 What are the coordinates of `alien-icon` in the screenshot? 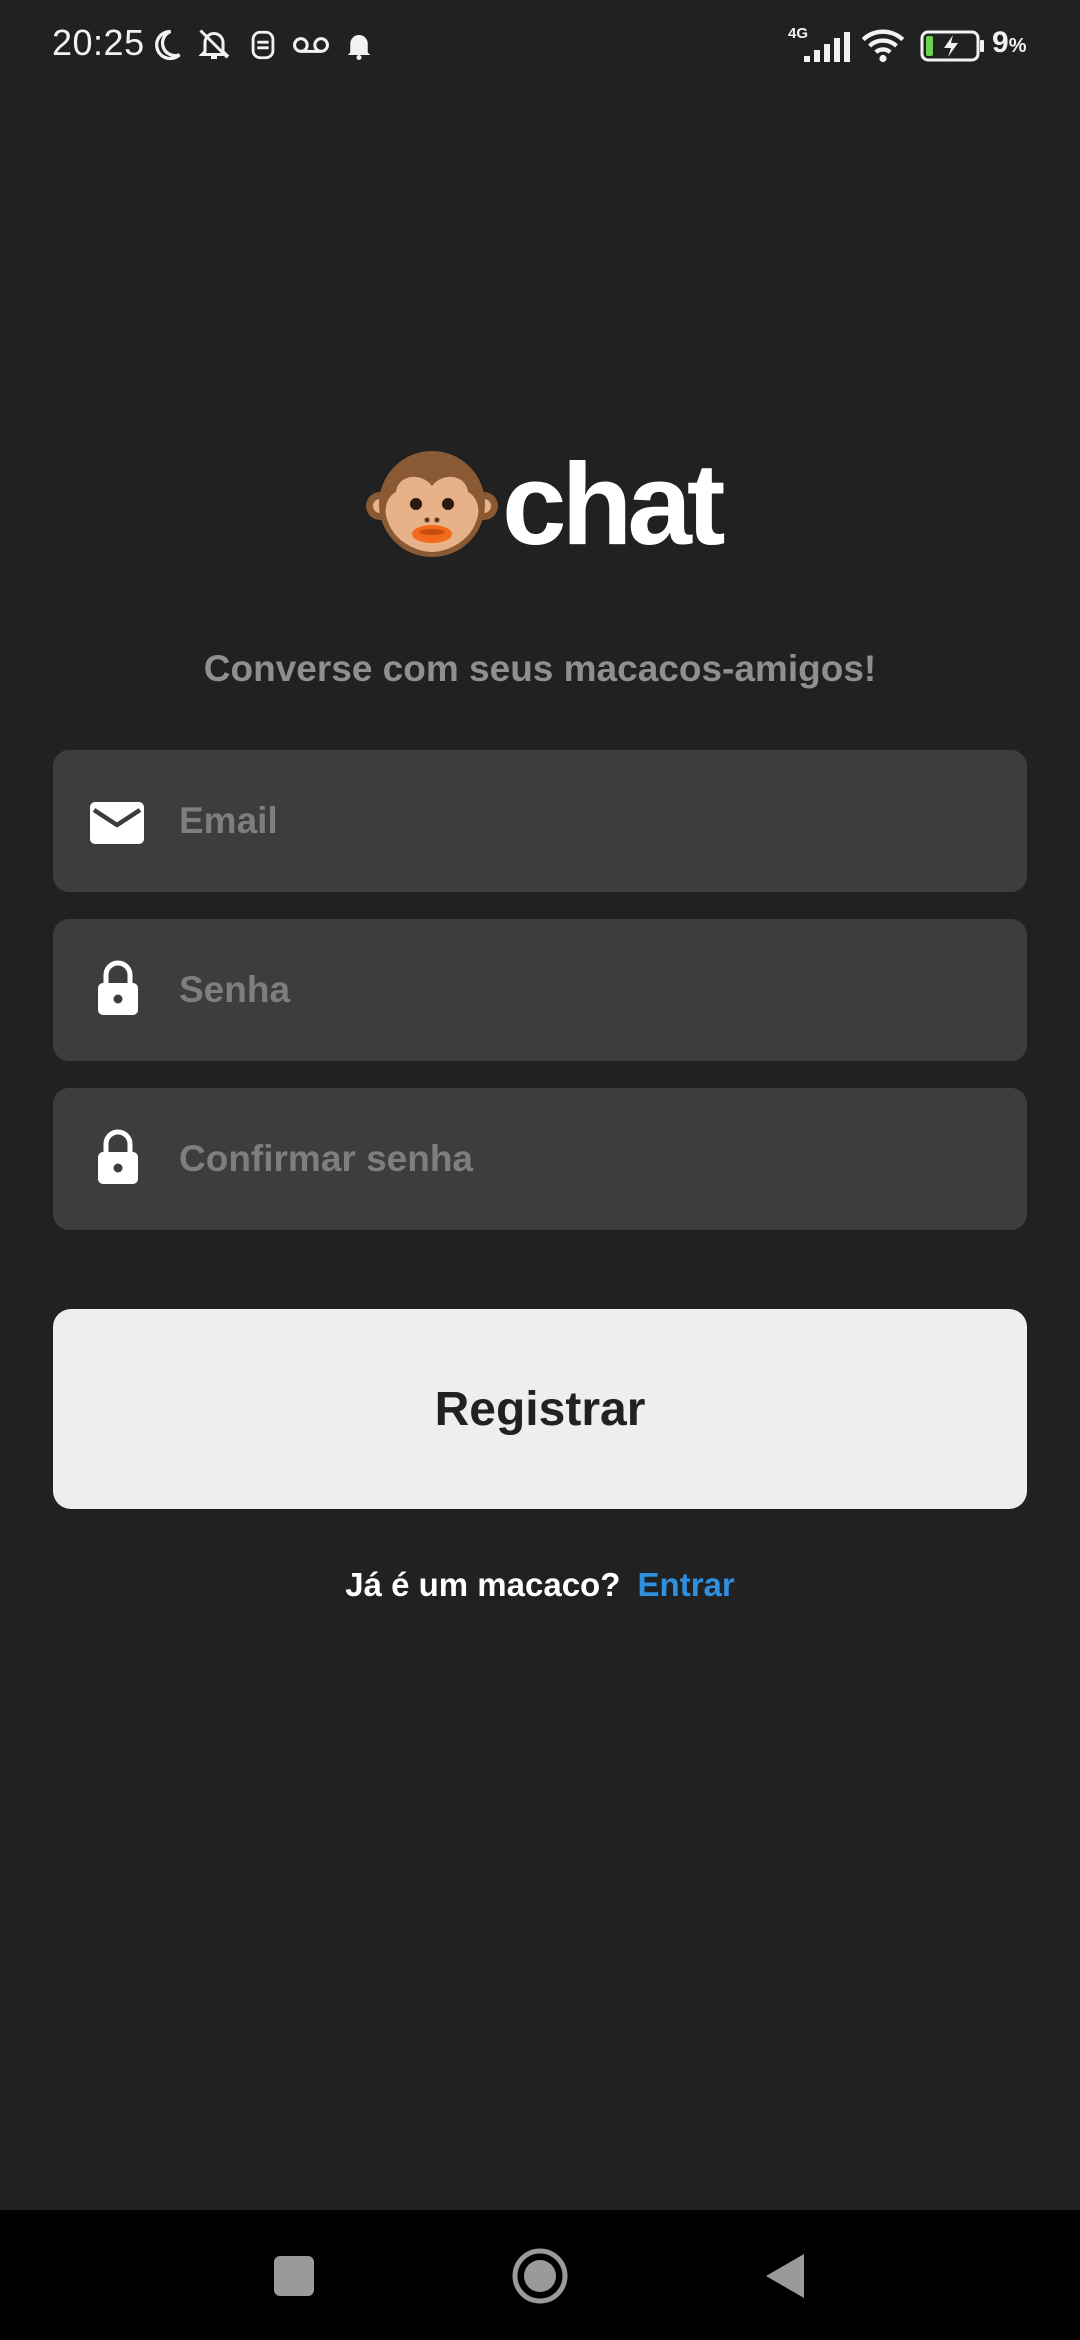 It's located at (263, 45).